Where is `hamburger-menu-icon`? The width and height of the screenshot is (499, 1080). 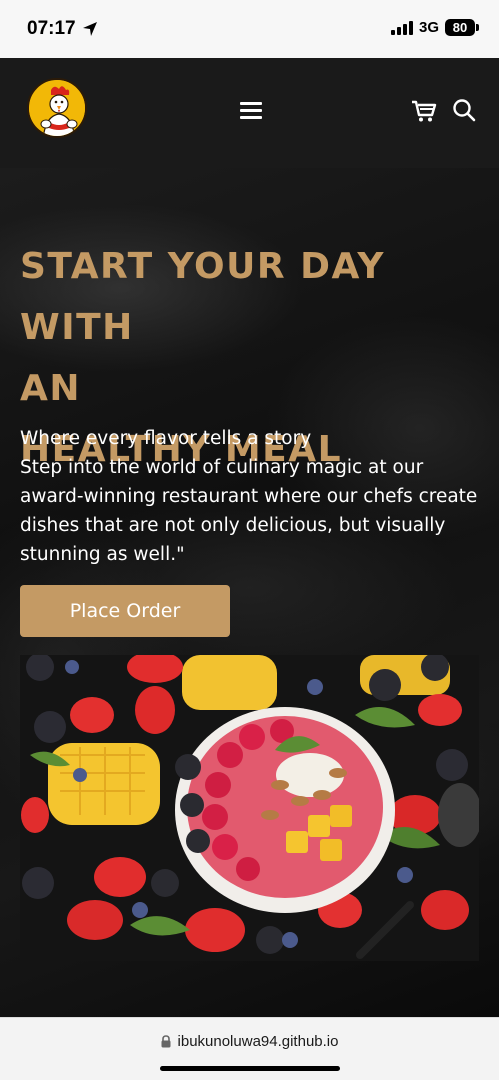
hamburger-menu-icon is located at coordinates (251, 111).